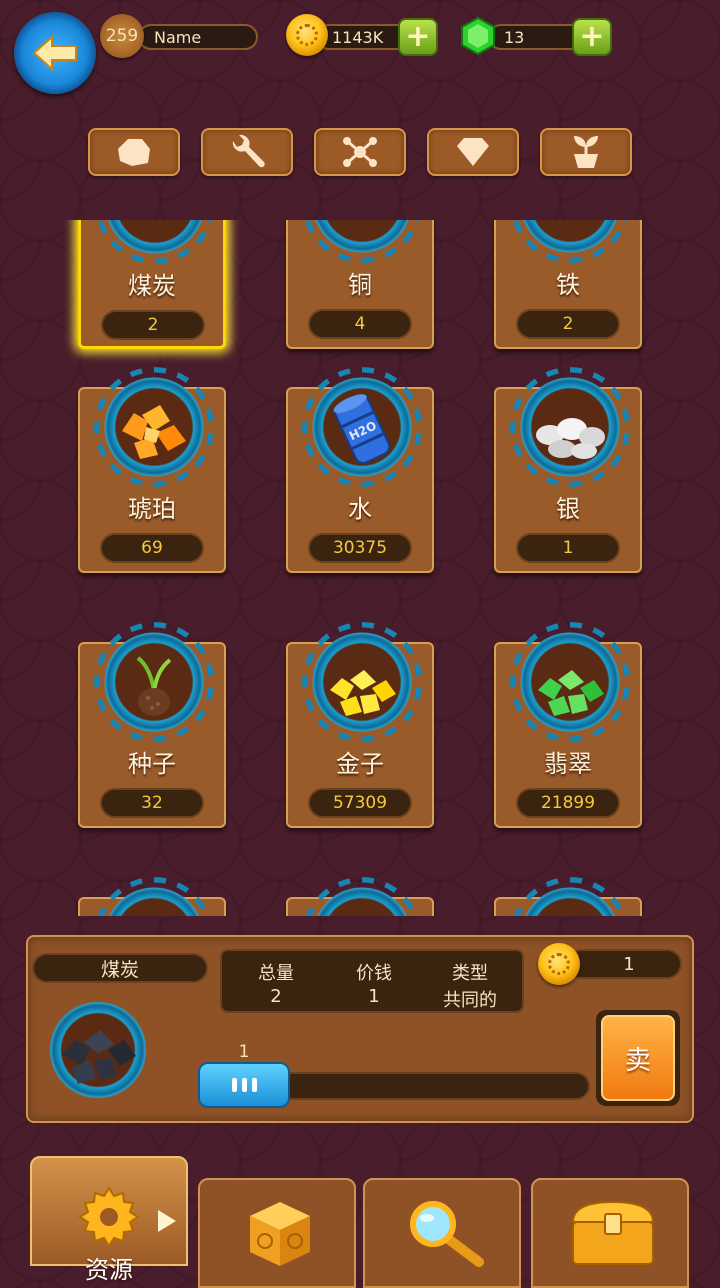 The height and width of the screenshot is (1288, 720). I want to click on coin-balance: 1143K, so click(358, 37).